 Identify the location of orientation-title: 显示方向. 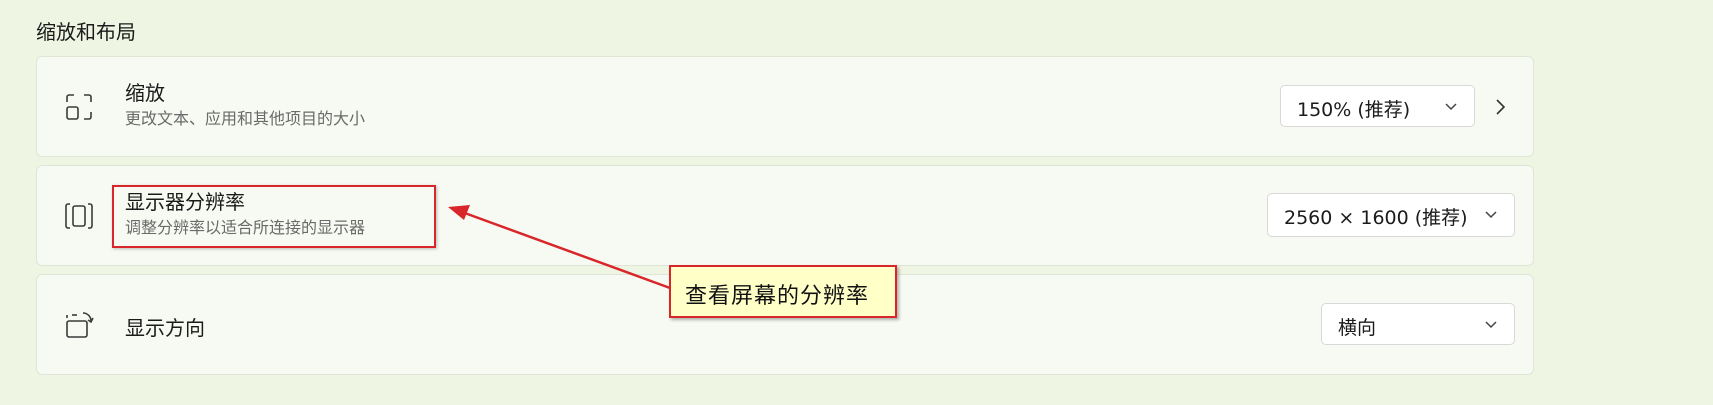
(165, 328).